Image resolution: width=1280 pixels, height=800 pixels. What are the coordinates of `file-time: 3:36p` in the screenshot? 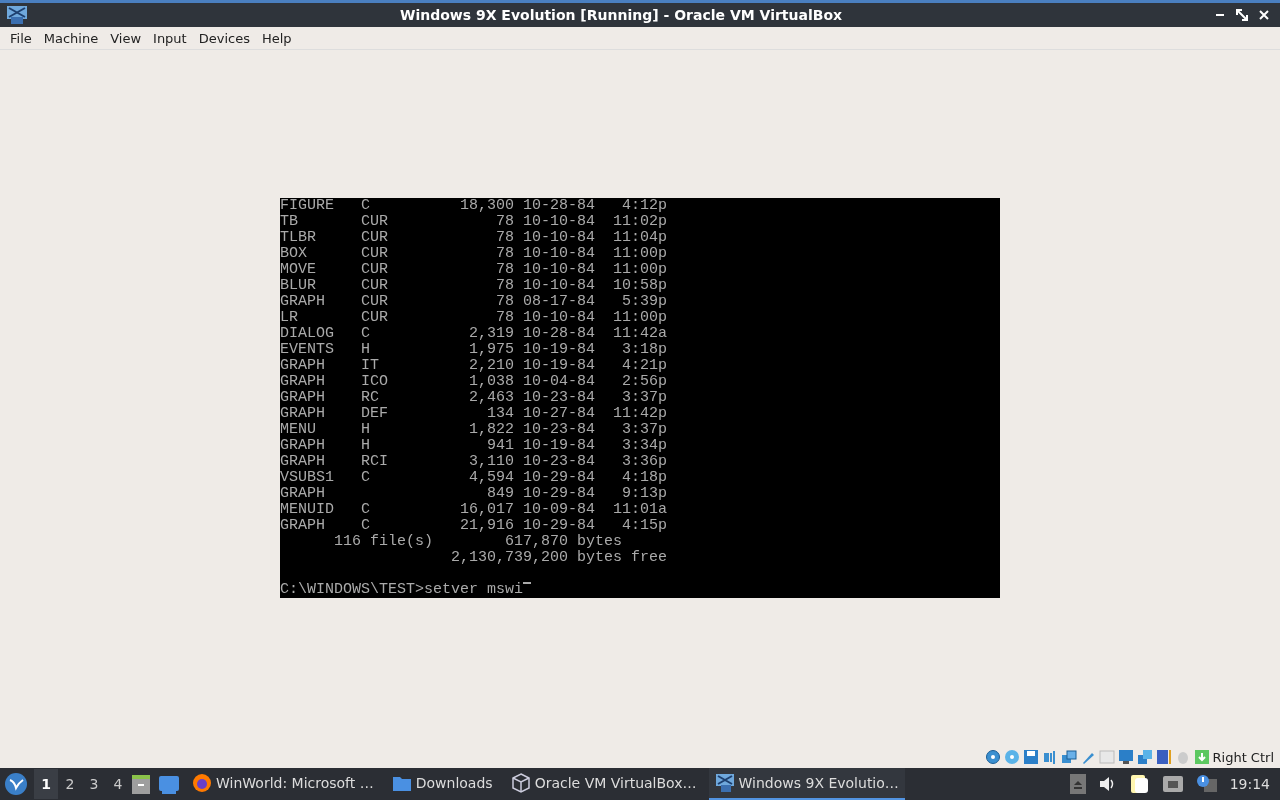 It's located at (644, 462).